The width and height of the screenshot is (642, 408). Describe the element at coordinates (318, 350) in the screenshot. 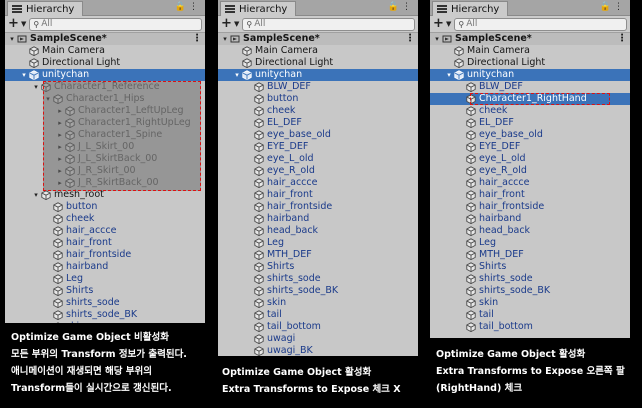

I see `hierarchy-item: uwagi_BK` at that location.